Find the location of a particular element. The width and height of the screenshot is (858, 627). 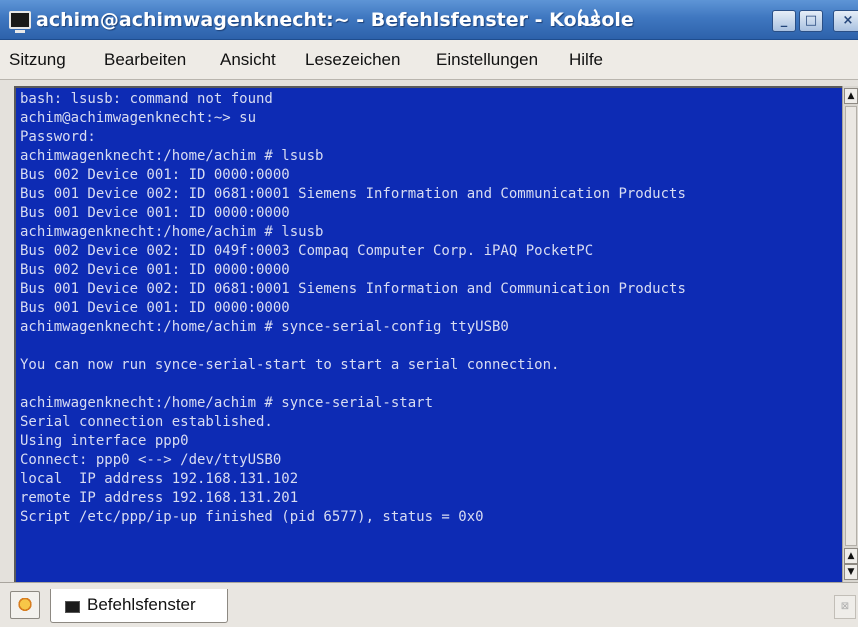

scroll-down-button: ▼ is located at coordinates (851, 572).